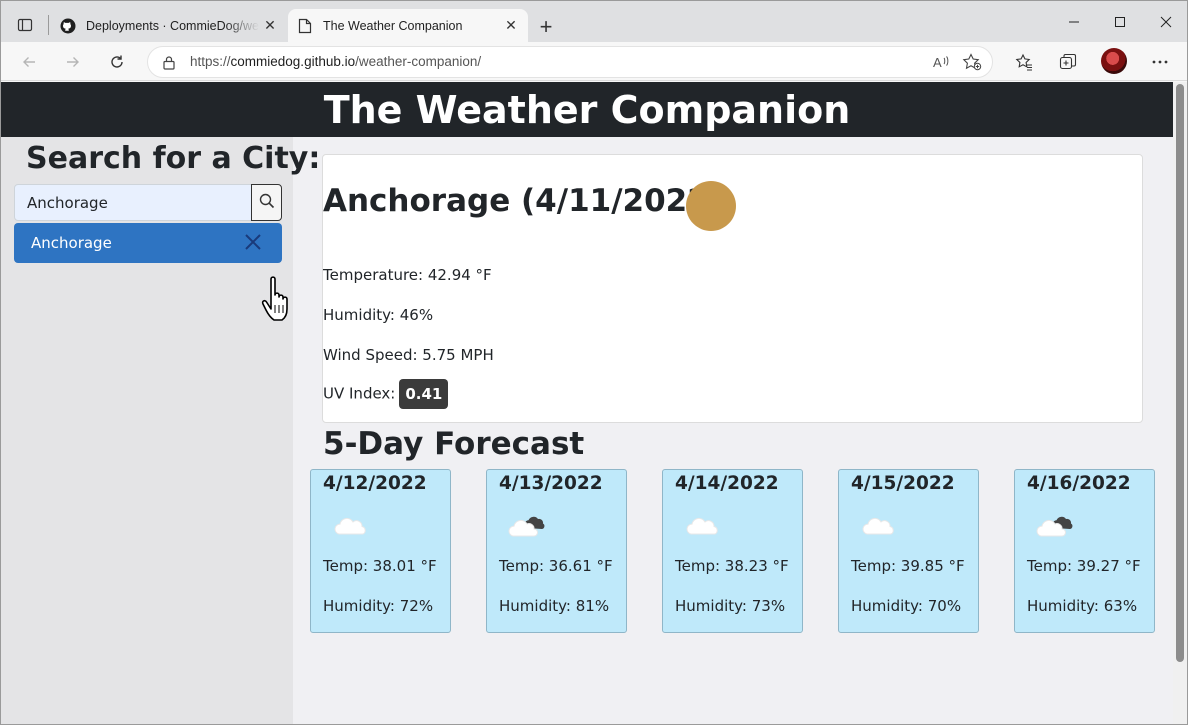 This screenshot has width=1188, height=725. Describe the element at coordinates (408, 355) in the screenshot. I see `current-wind-speed: Wind Speed: 5.75 MPH` at that location.